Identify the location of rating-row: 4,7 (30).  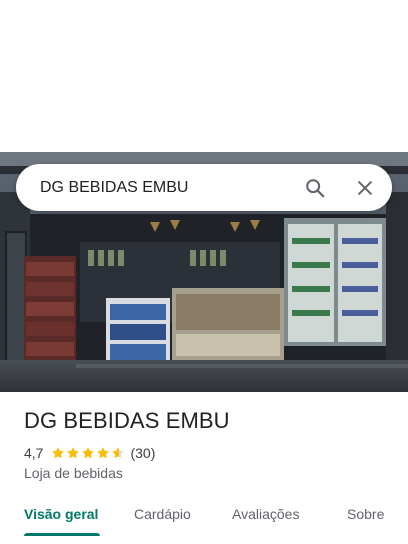
(89, 453).